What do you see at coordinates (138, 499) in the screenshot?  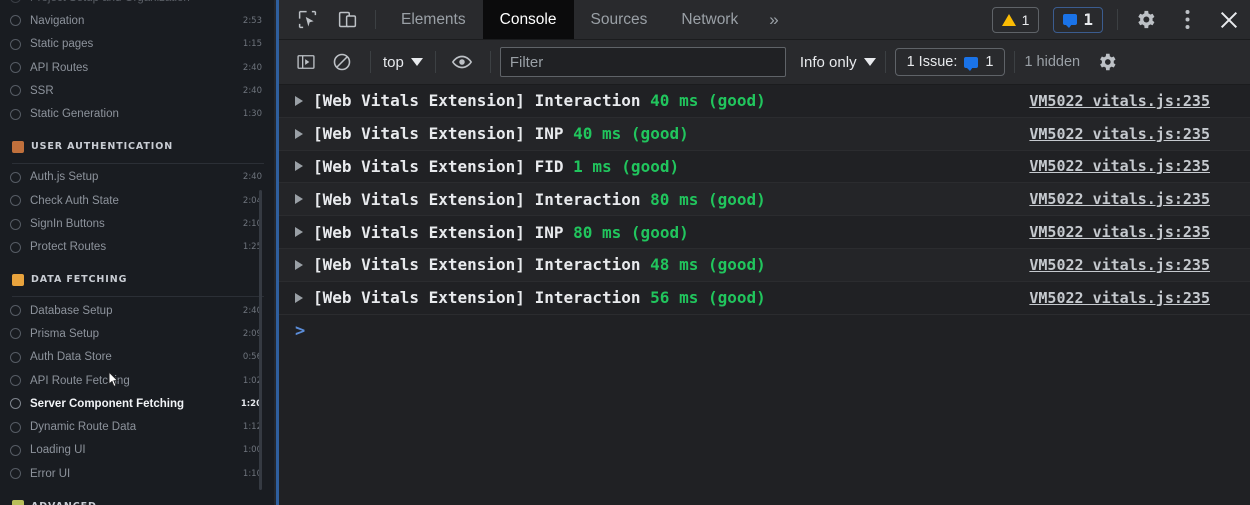 I see `sidebar-group-header: ADVANCED` at bounding box center [138, 499].